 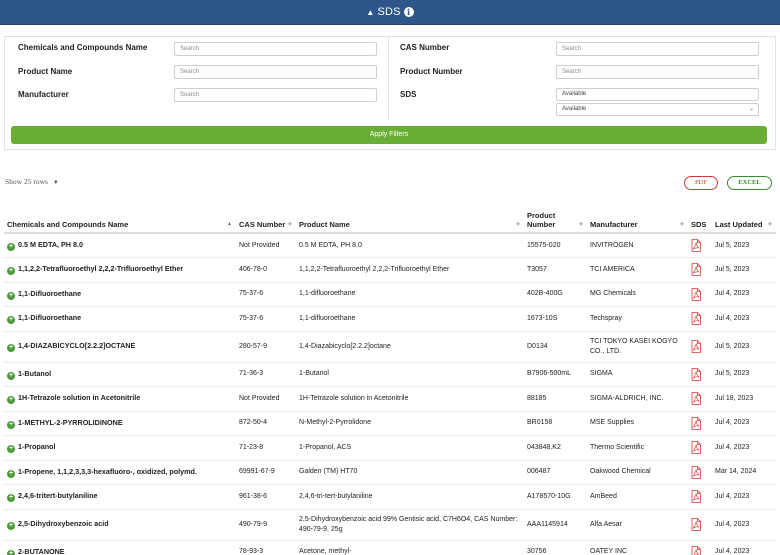 What do you see at coordinates (744, 218) in the screenshot?
I see `col-header-updated: Last Updated ◆` at bounding box center [744, 218].